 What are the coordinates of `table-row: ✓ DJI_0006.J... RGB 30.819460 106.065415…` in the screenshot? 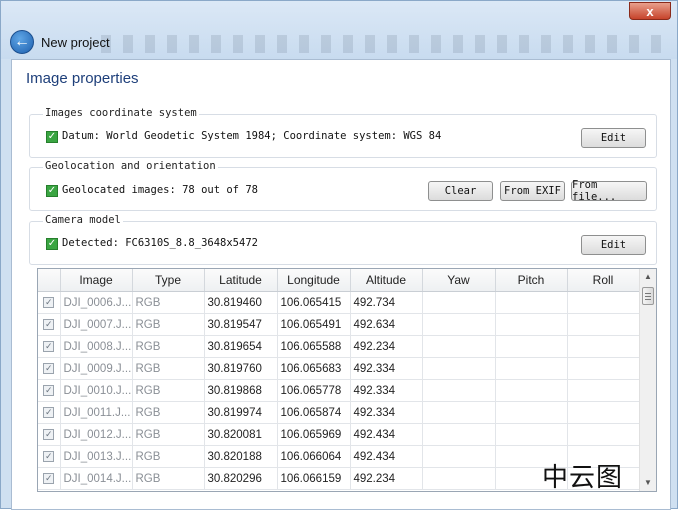 It's located at (339, 302).